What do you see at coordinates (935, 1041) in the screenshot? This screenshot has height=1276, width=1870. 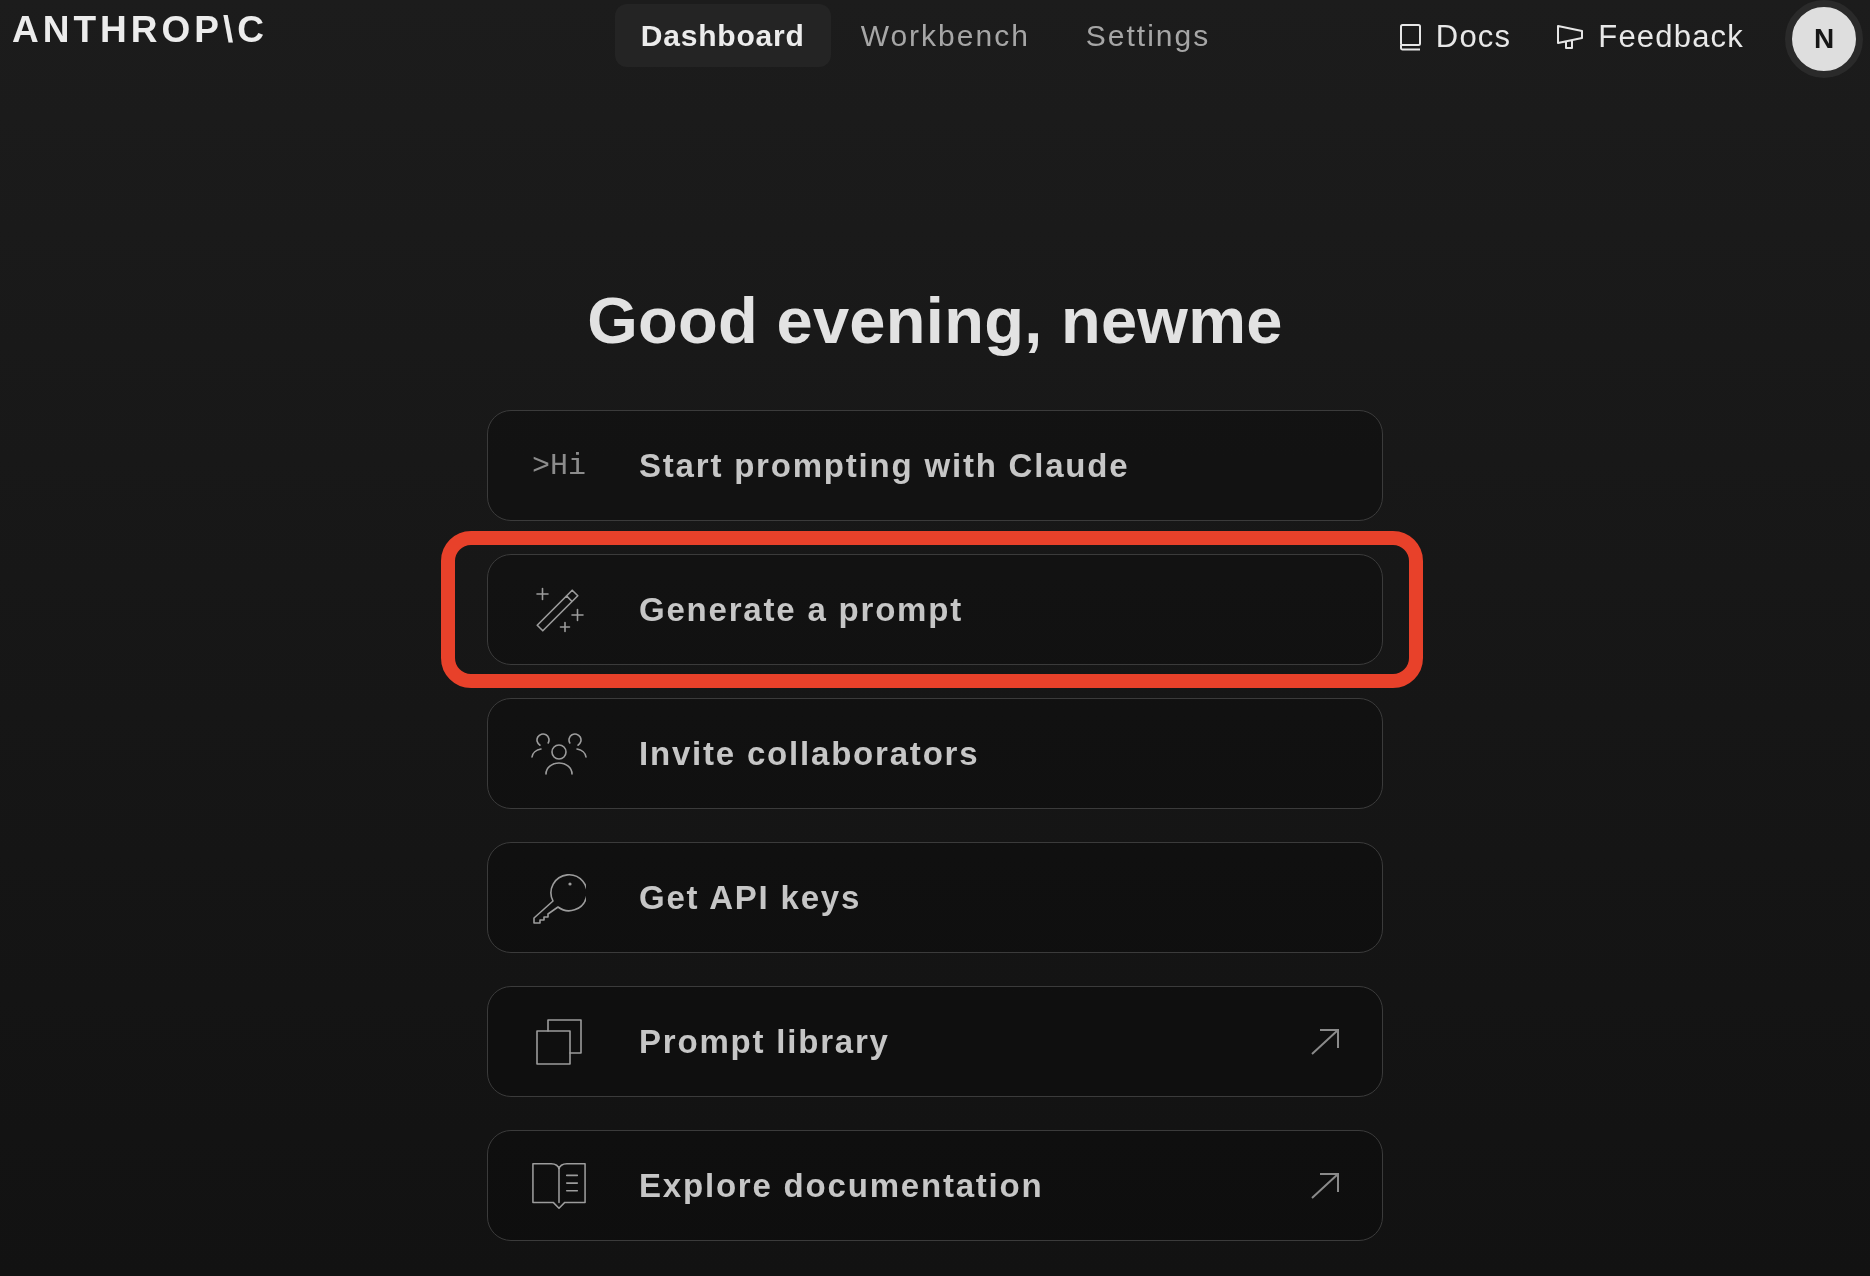 I see `action-card: Prompt library` at bounding box center [935, 1041].